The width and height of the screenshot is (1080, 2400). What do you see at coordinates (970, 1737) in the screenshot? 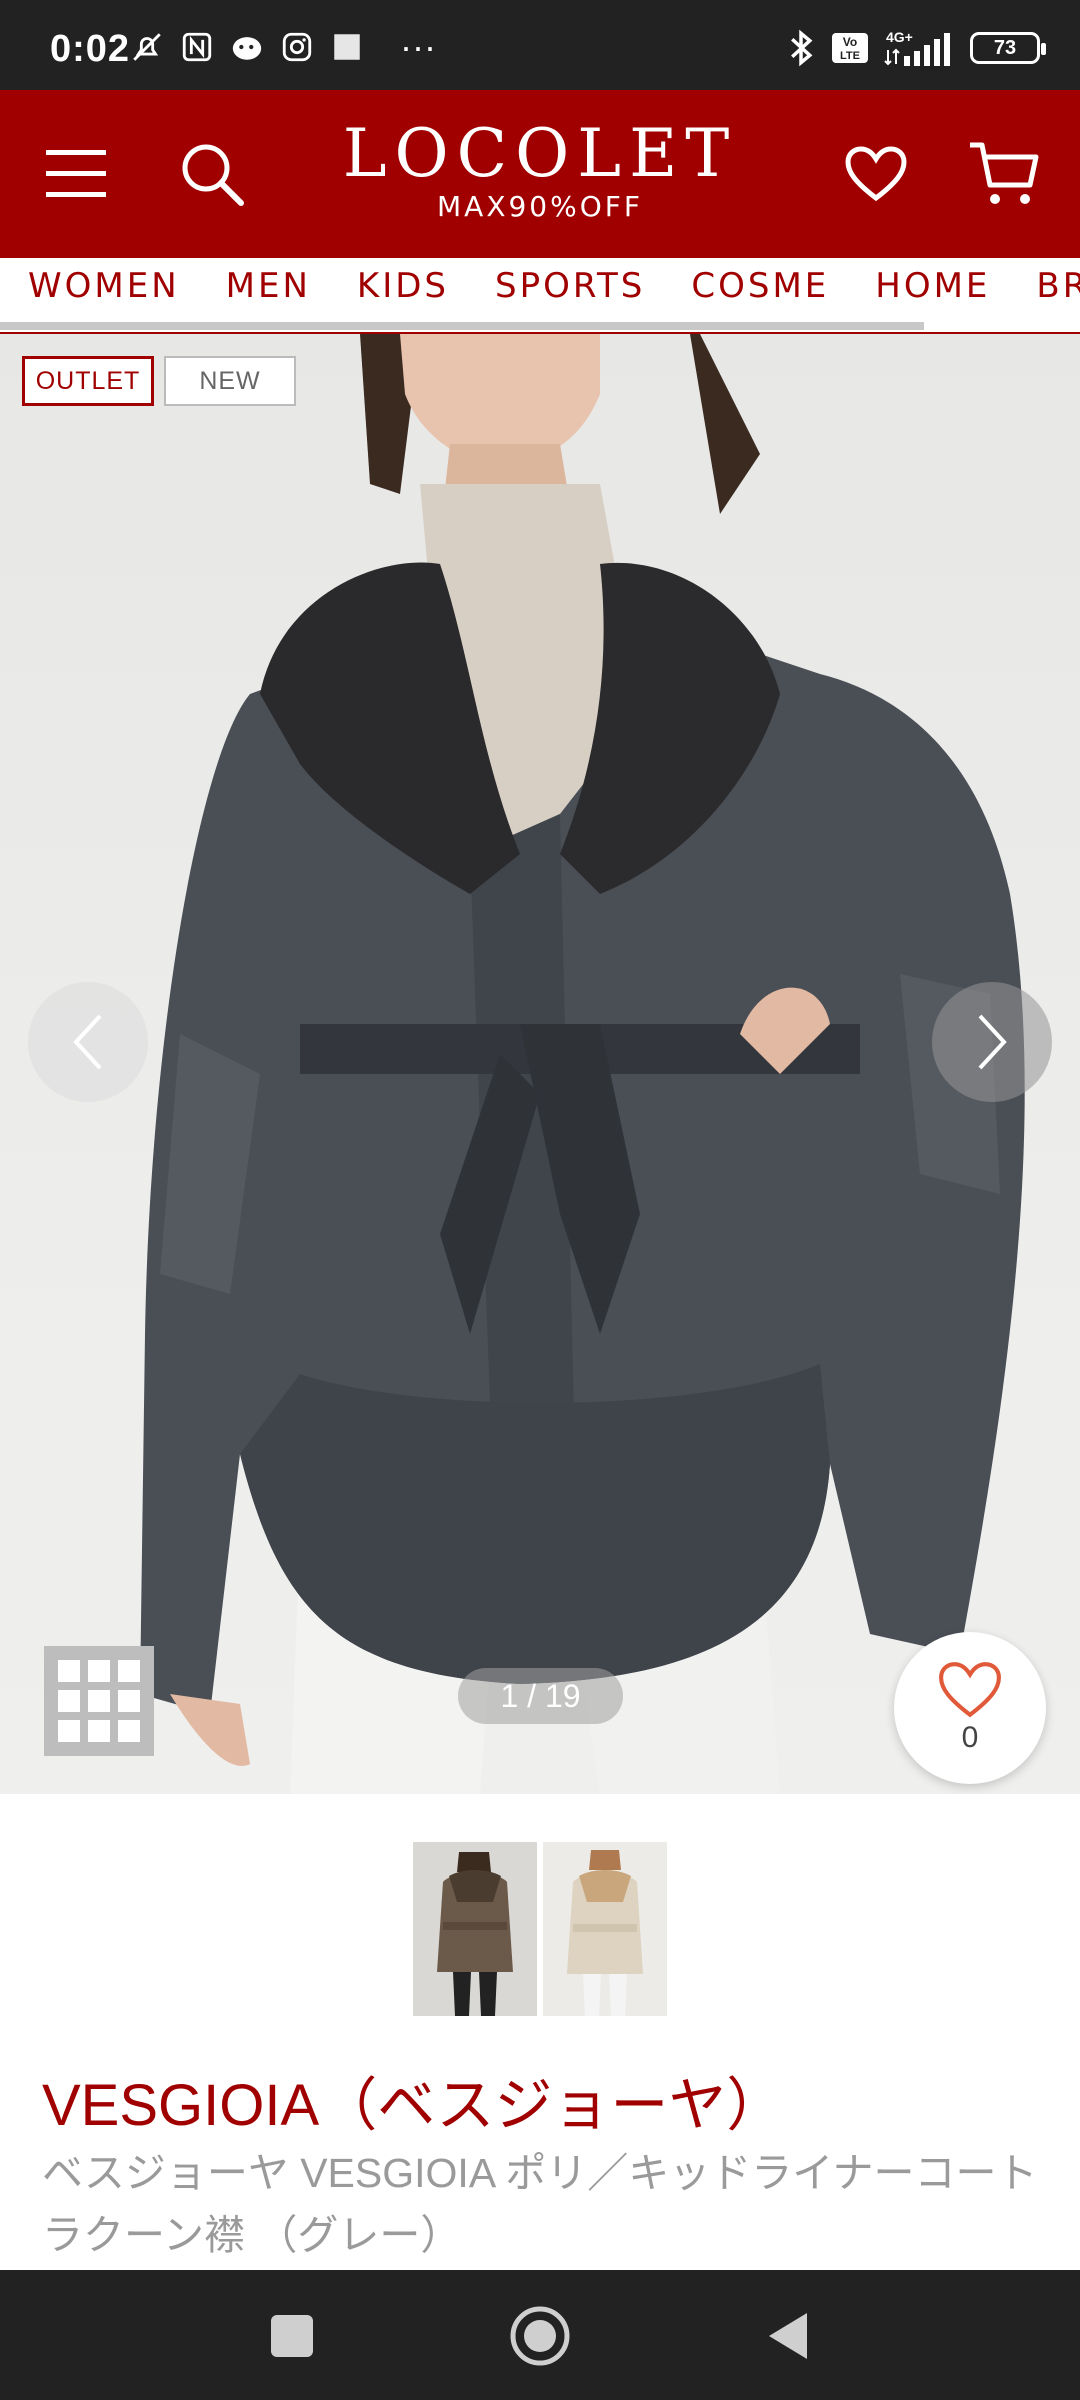
I see `favorite-count: 0` at bounding box center [970, 1737].